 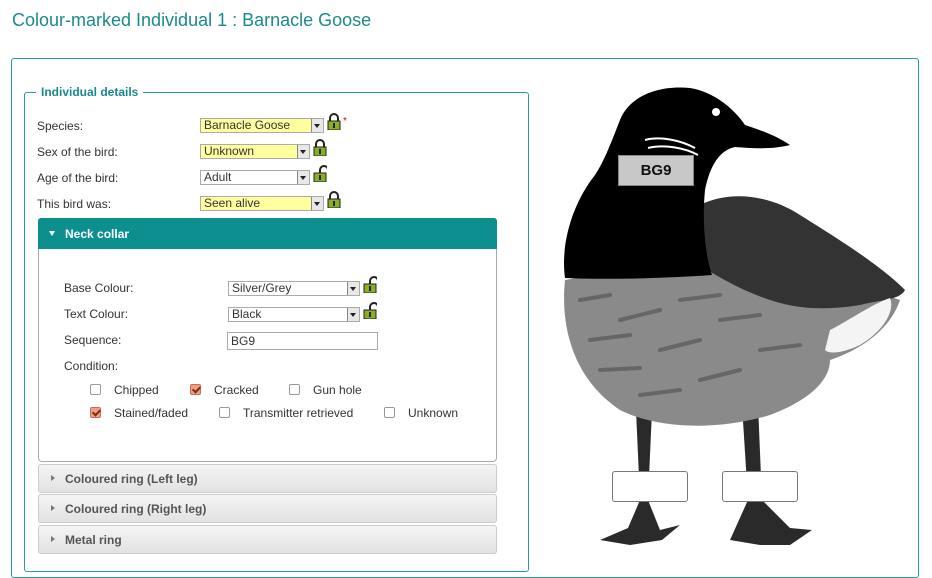 I want to click on condition-chipped-checkbox, so click(x=95, y=389).